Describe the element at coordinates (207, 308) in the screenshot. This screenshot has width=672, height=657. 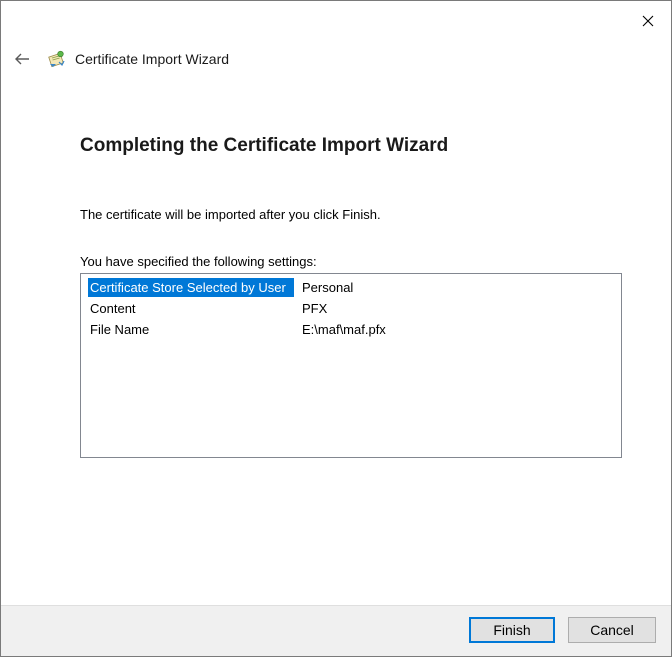
I see `settings-row: Content PFX` at that location.